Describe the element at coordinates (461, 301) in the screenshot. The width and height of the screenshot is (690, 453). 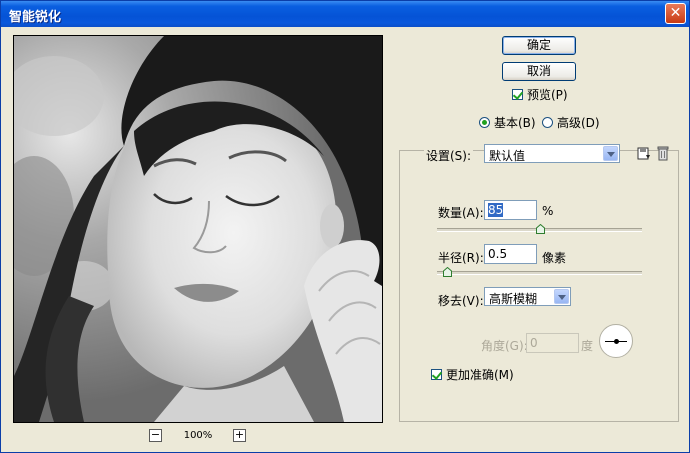
I see `remove-label: 移去(V):` at that location.